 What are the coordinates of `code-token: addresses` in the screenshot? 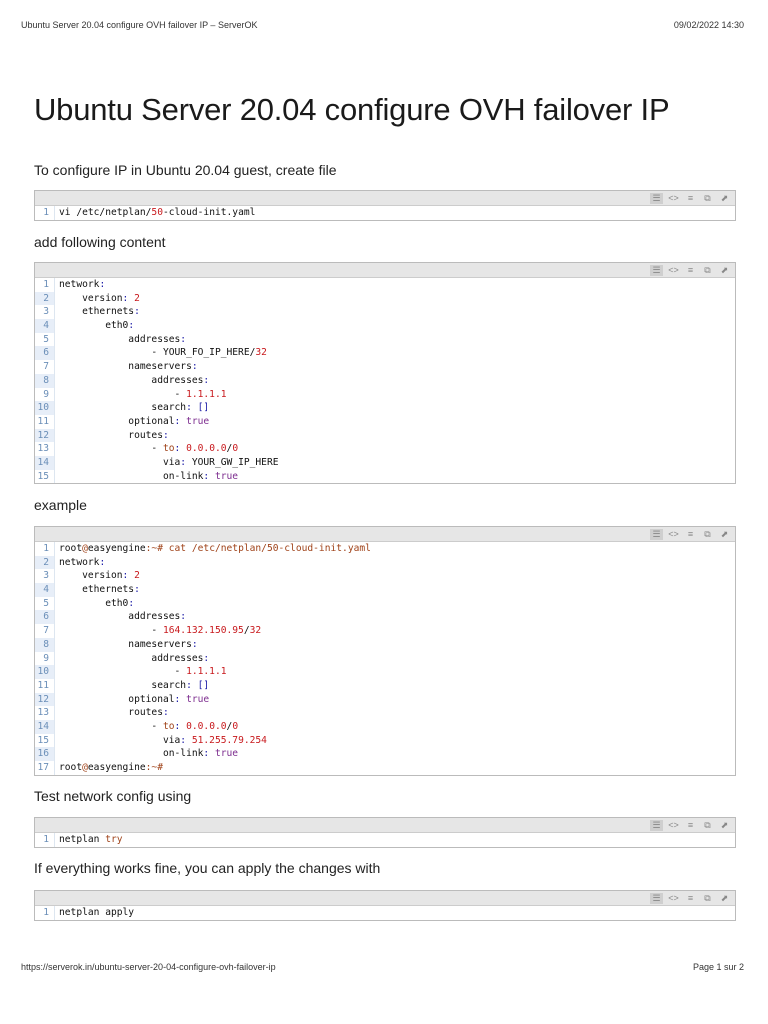 It's located at (131, 658).